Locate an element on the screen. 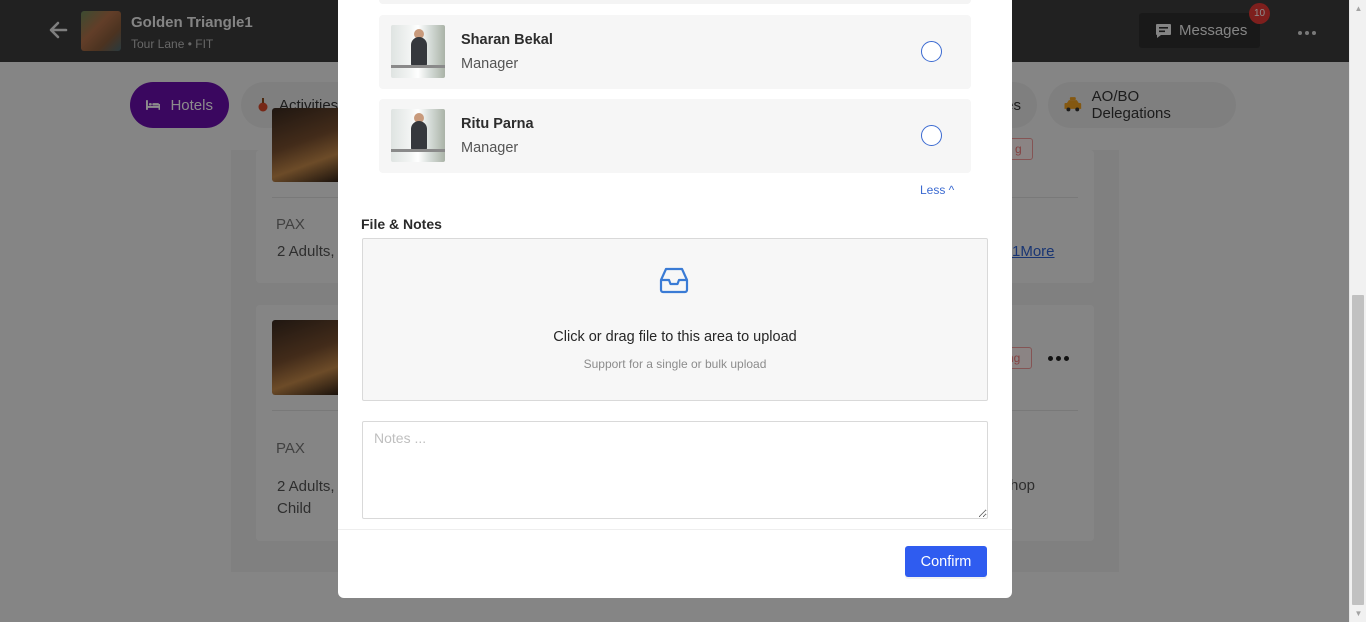  modal-footer-divider is located at coordinates (675, 529).